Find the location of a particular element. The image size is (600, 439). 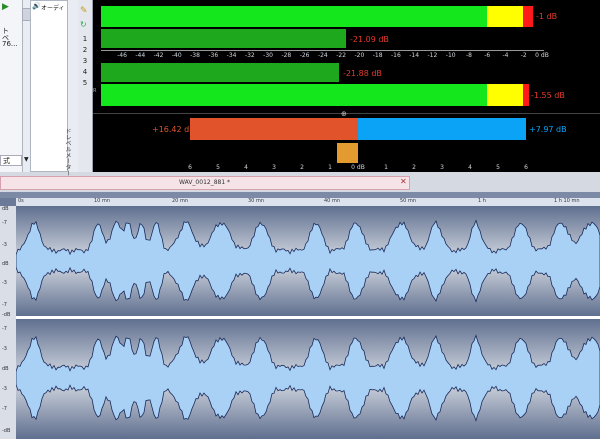

scale-tick-label: -22 is located at coordinates (341, 55).